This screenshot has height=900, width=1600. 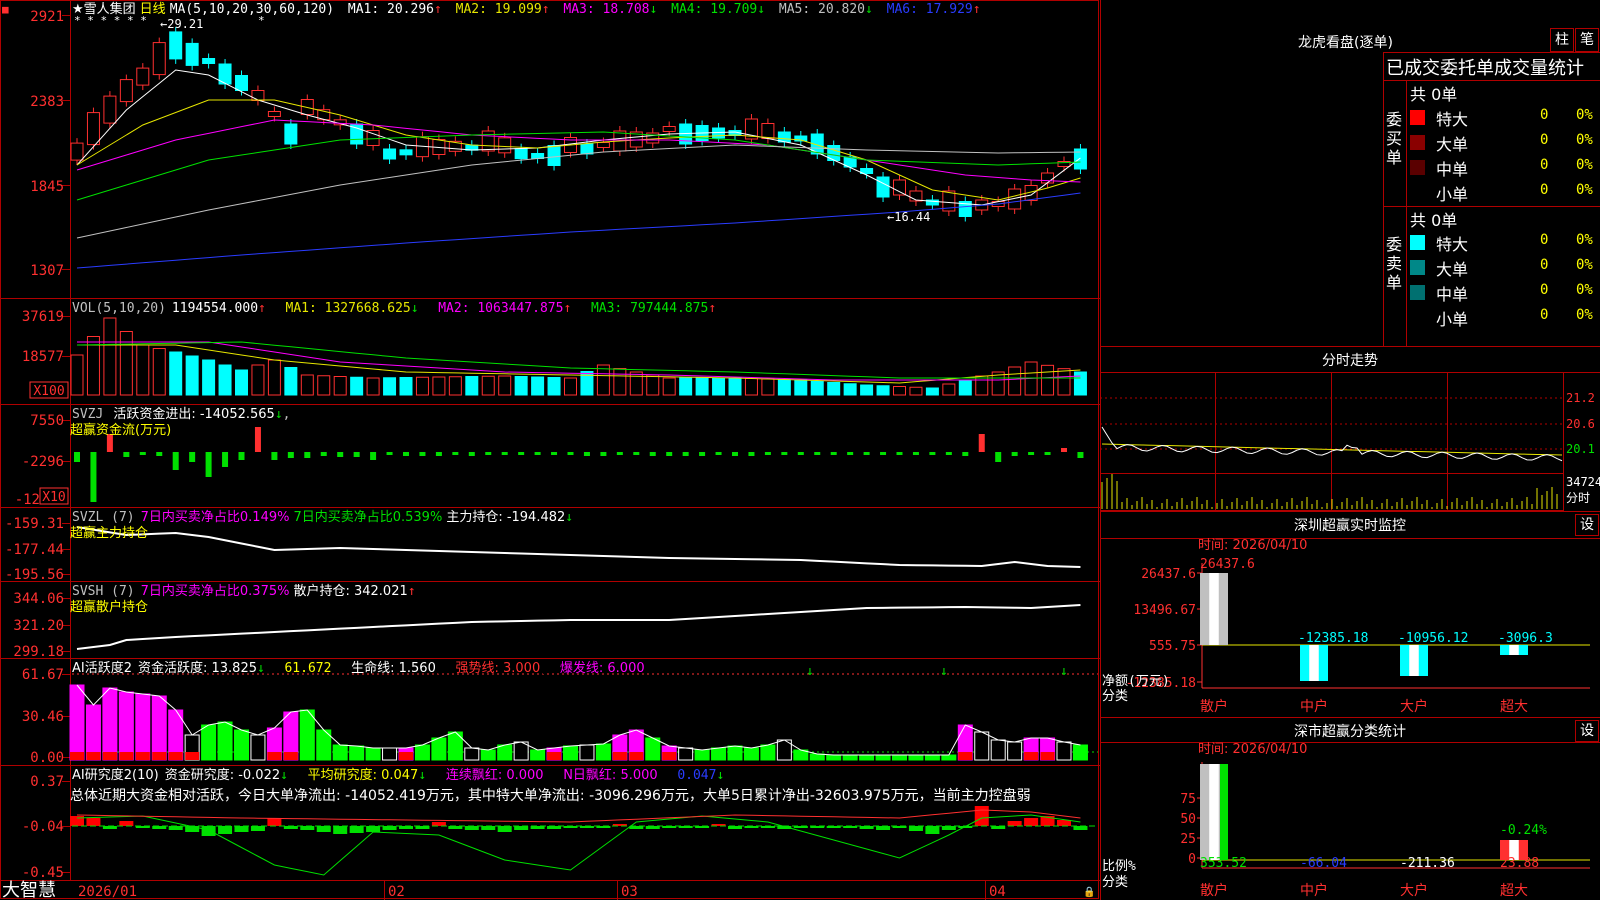 What do you see at coordinates (47, 102) in the screenshot?
I see `price-axis-label: 2383` at bounding box center [47, 102].